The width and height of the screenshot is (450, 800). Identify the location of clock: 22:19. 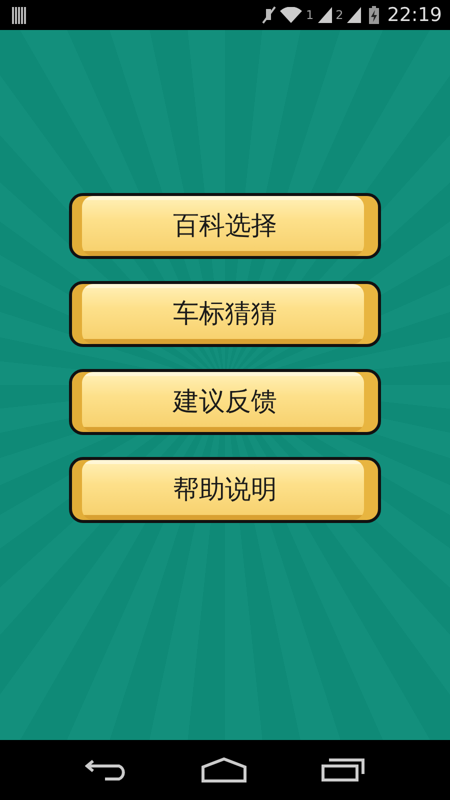
(414, 15).